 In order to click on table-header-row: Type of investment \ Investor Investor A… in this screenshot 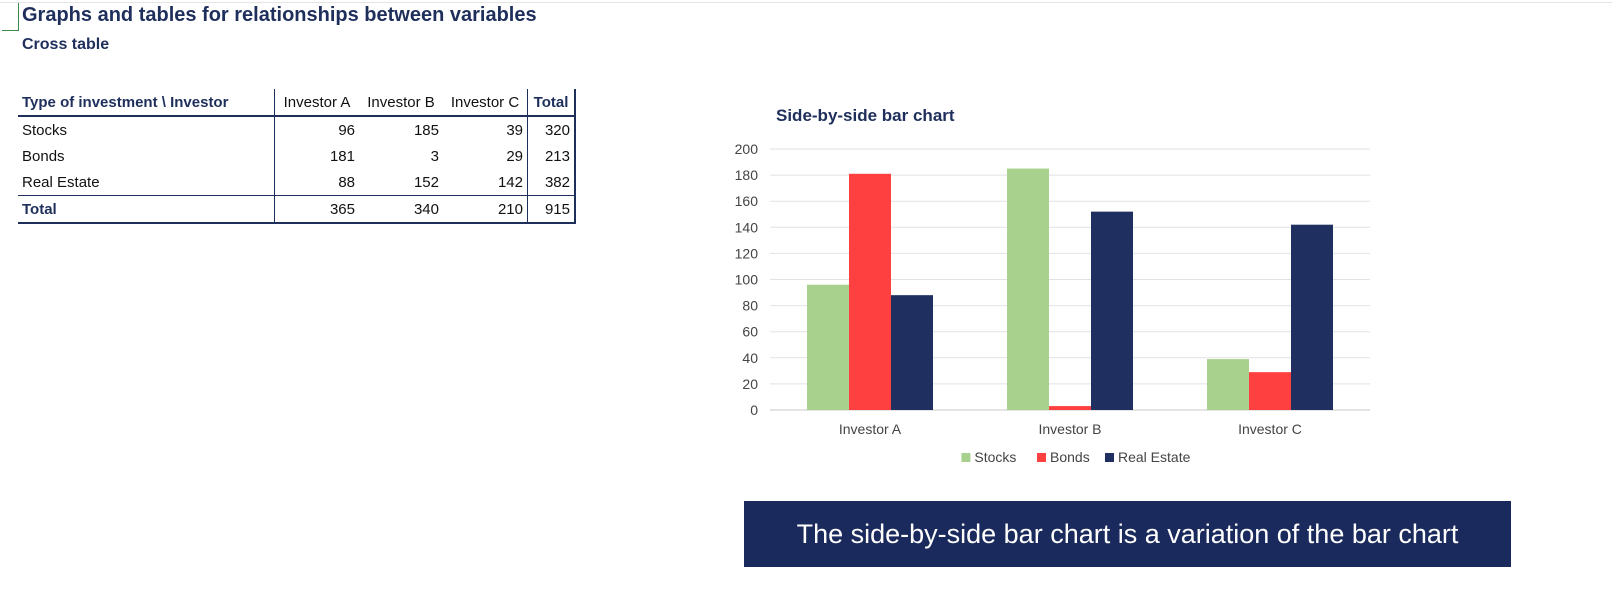, I will do `click(297, 103)`.